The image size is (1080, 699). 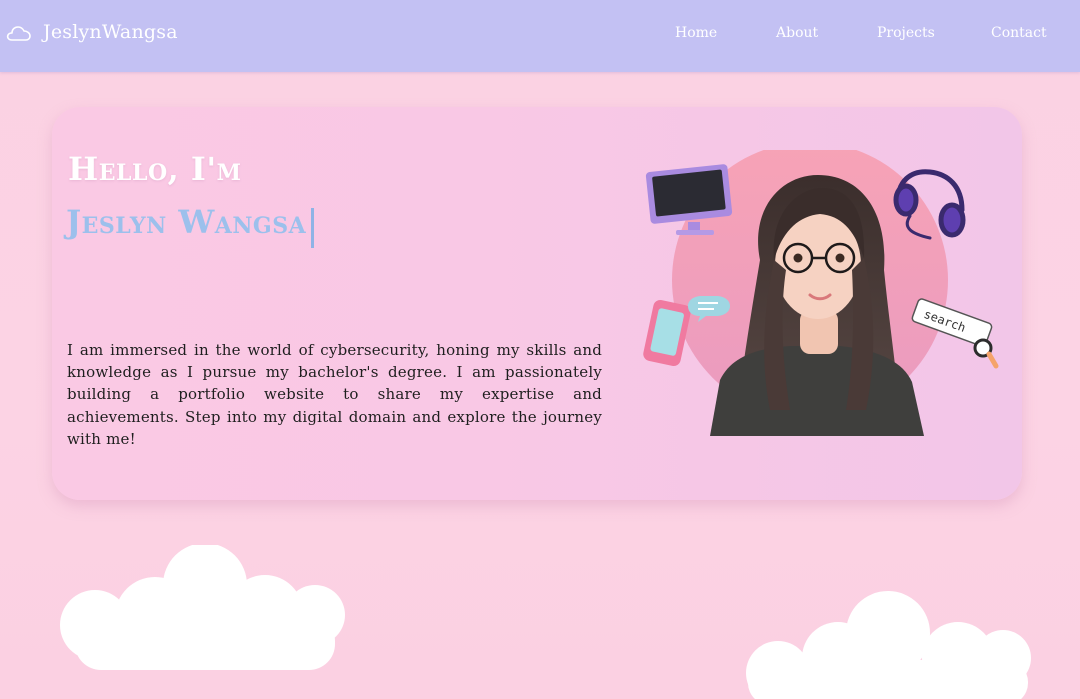 What do you see at coordinates (906, 33) in the screenshot?
I see `nav-link-projects: Projects` at bounding box center [906, 33].